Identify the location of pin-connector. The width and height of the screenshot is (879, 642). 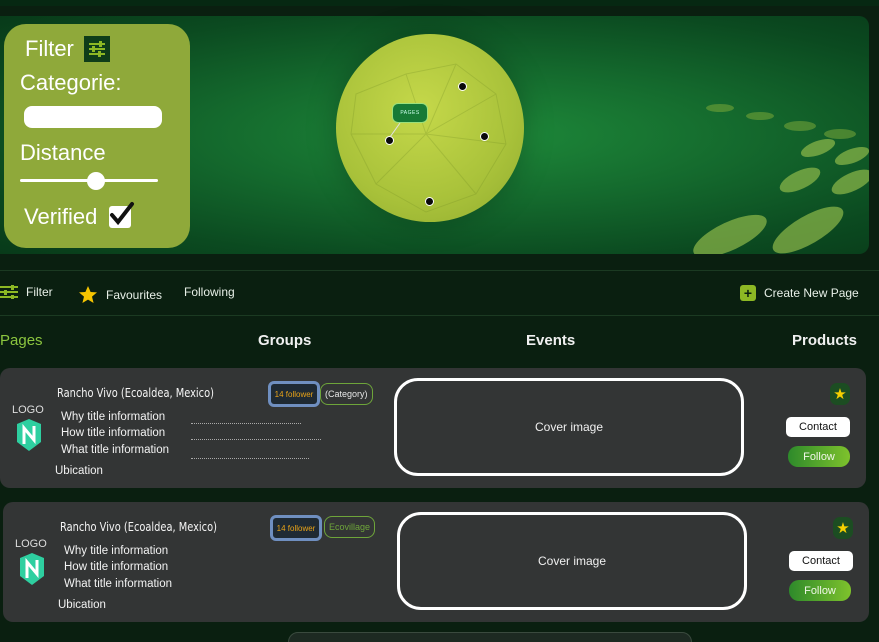
(395, 130).